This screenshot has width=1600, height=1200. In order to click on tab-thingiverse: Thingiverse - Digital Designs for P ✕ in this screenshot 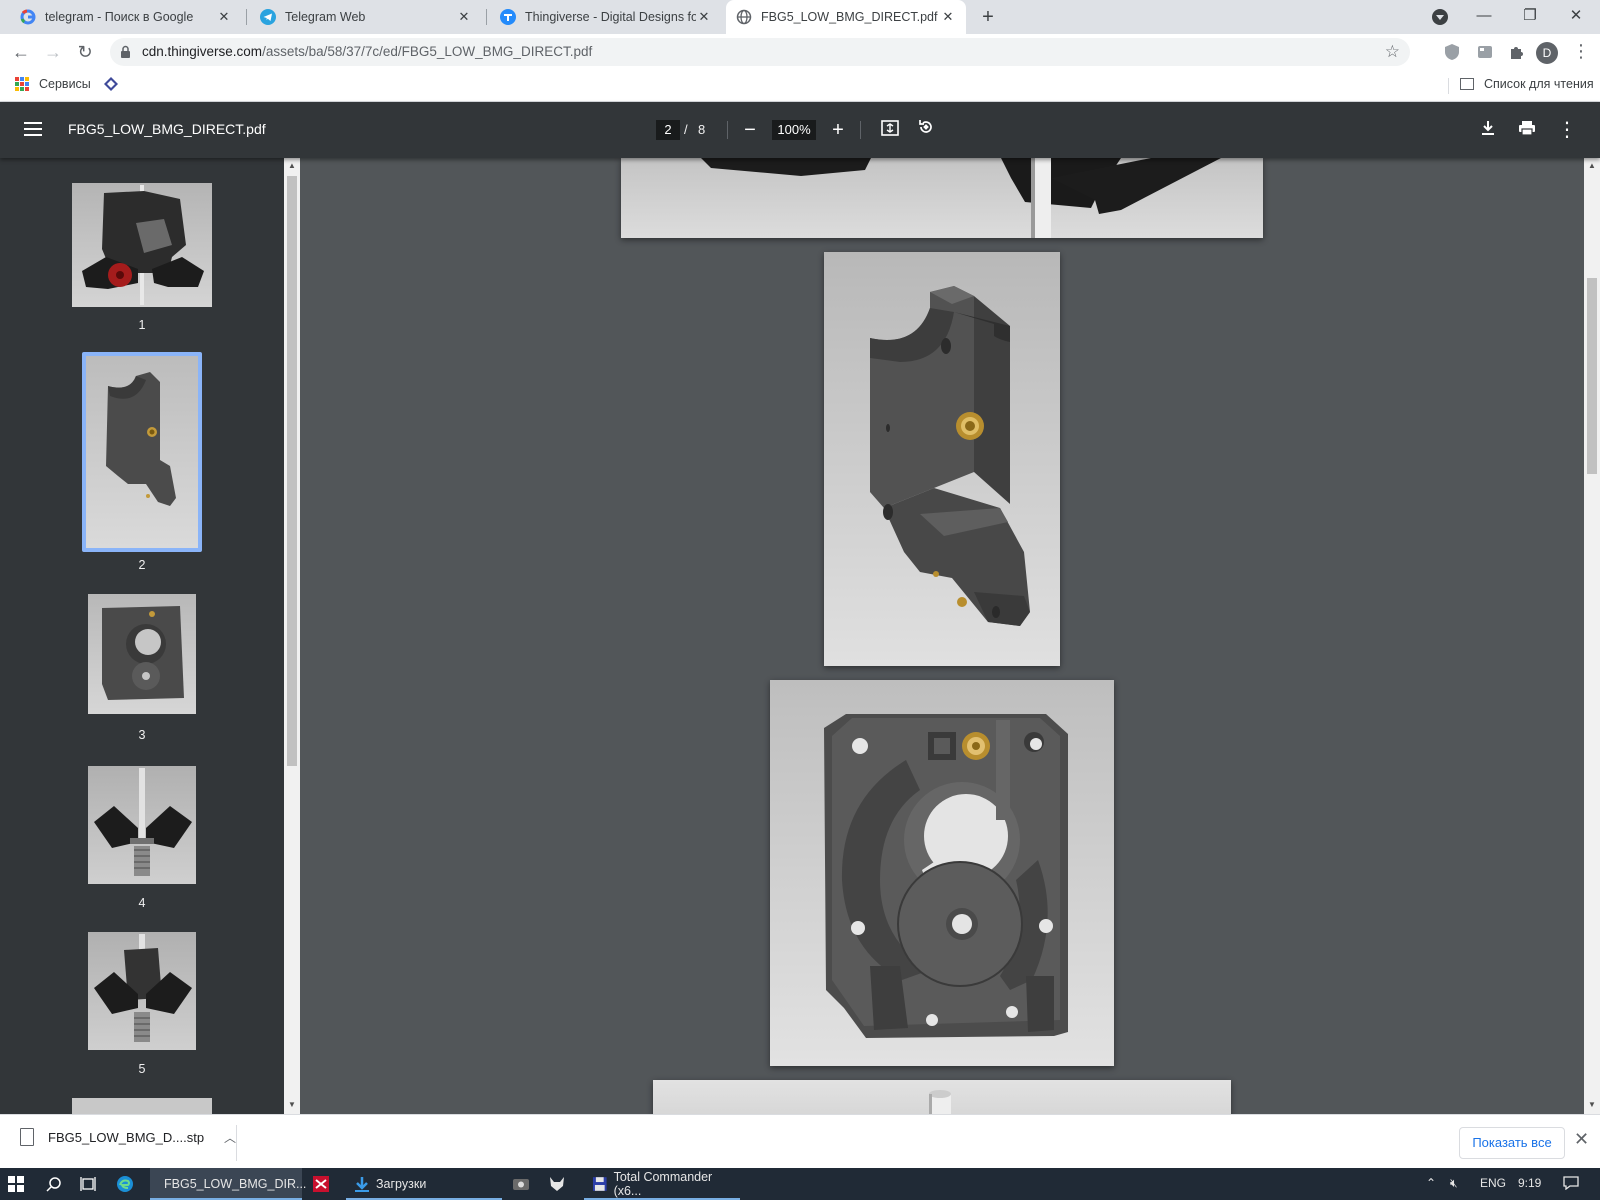, I will do `click(606, 17)`.